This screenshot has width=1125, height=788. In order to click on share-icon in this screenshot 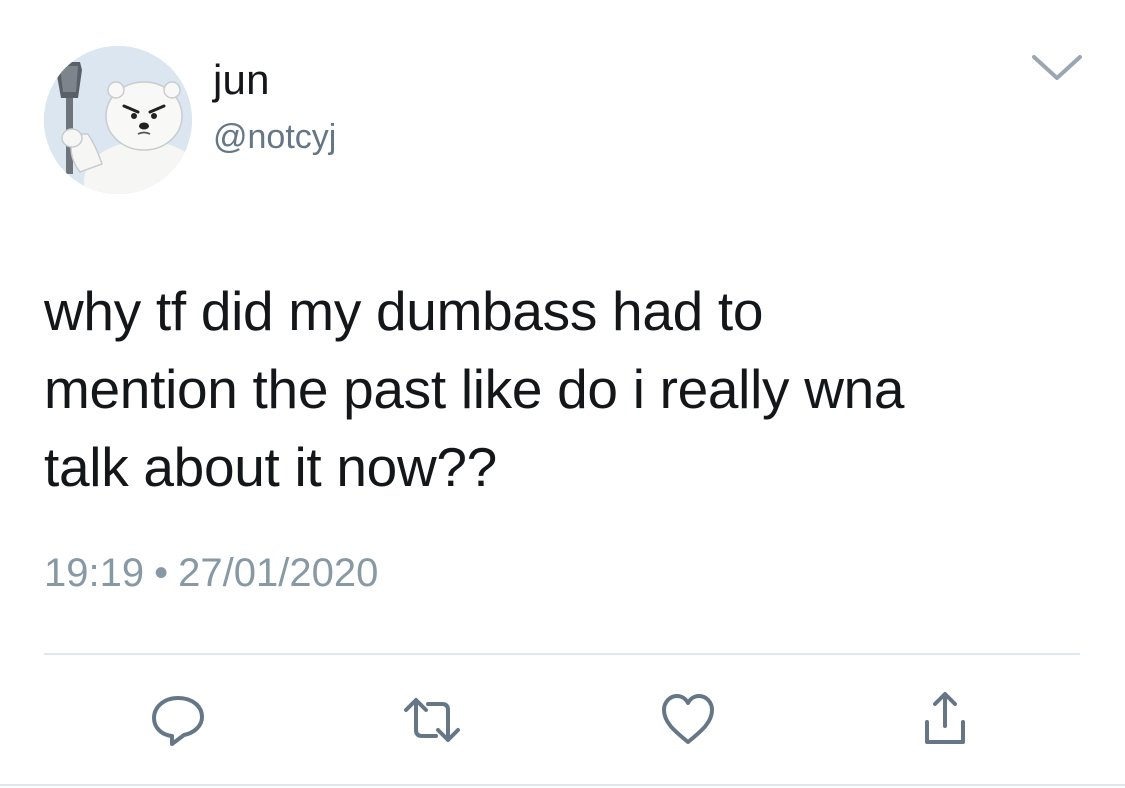, I will do `click(945, 720)`.